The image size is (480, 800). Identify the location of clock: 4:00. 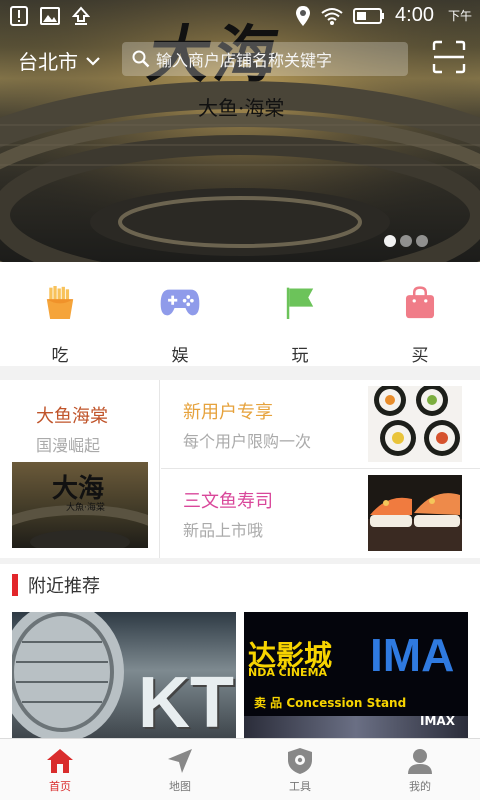
(414, 15).